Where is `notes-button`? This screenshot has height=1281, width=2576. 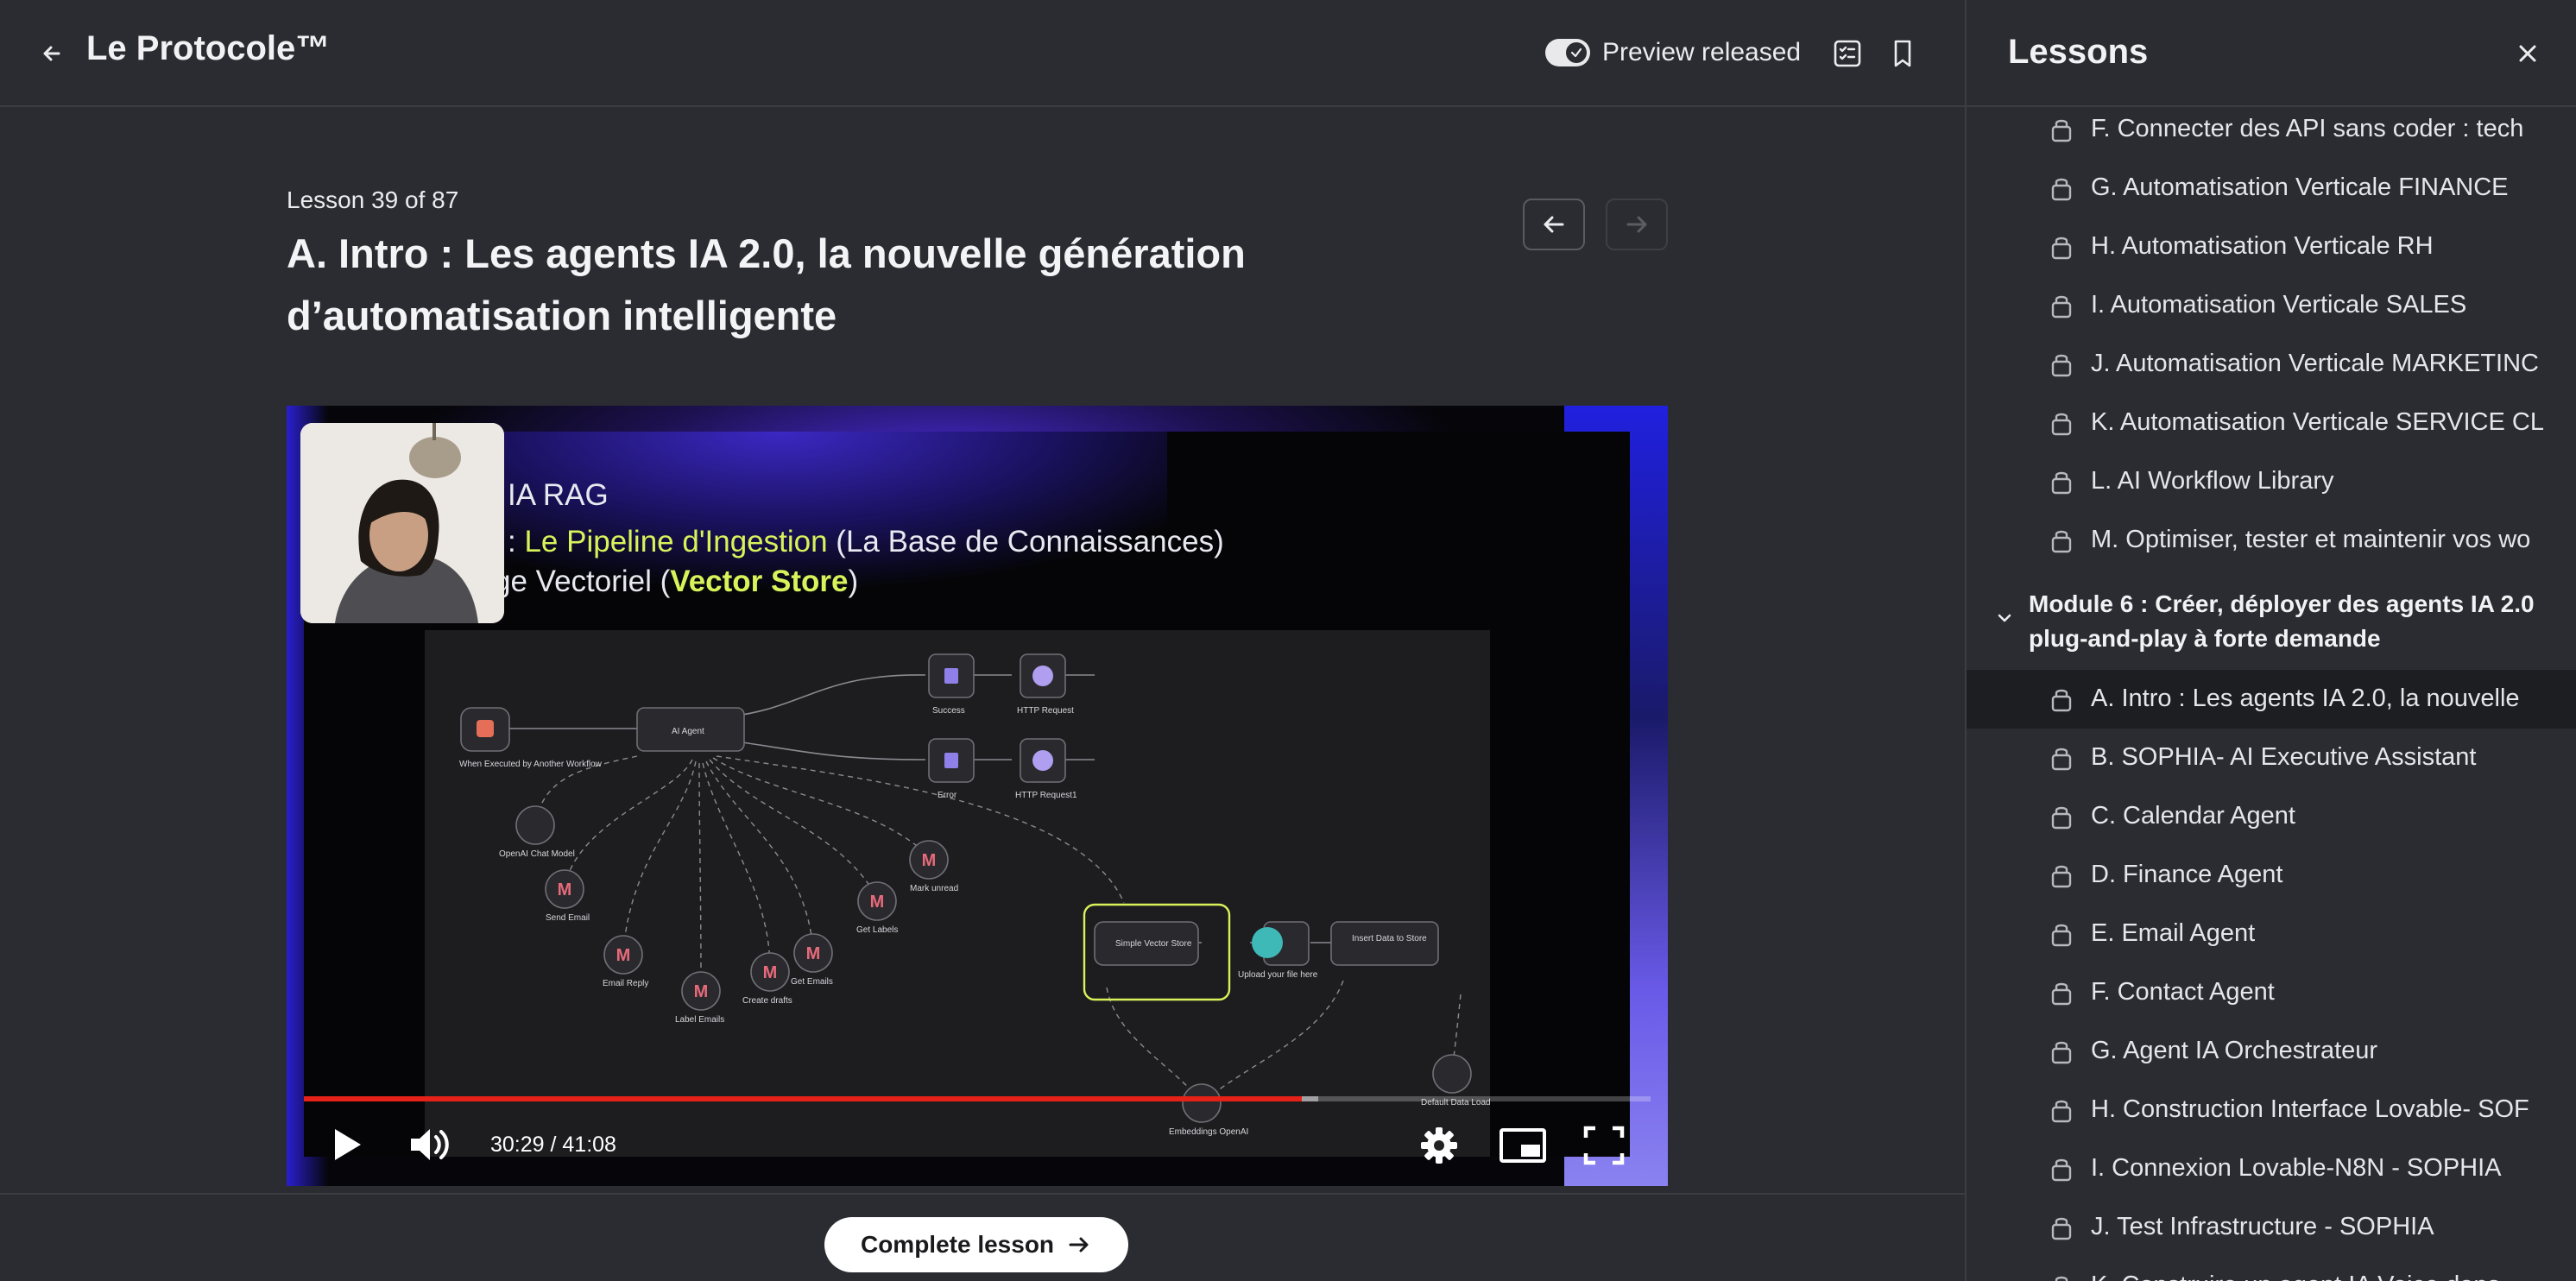 notes-button is located at coordinates (1847, 53).